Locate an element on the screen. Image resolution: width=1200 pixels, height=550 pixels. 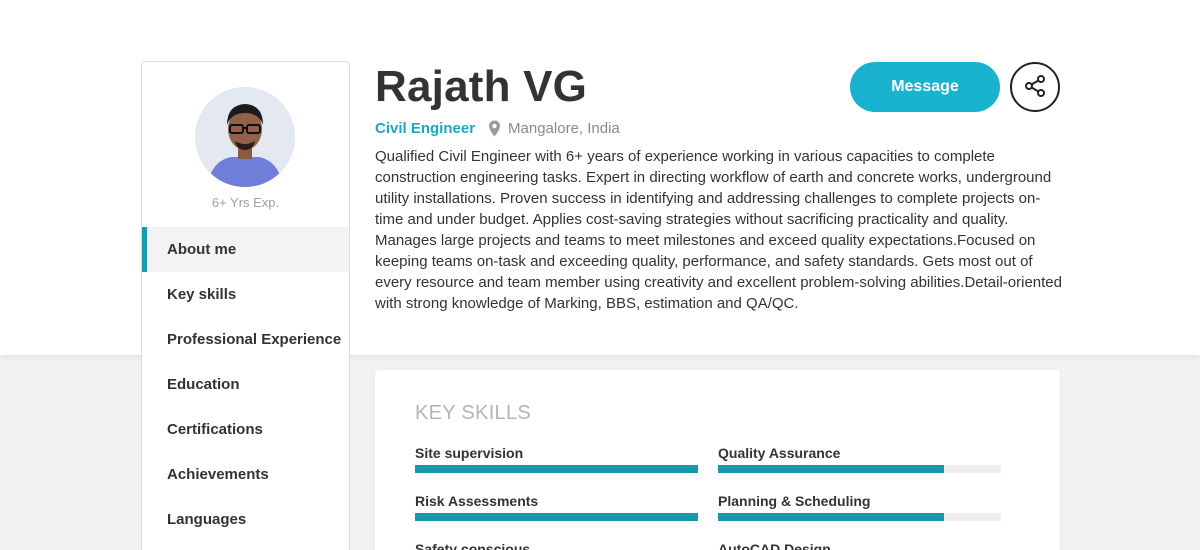
sidebar-item-languages: Languages is located at coordinates (245, 519).